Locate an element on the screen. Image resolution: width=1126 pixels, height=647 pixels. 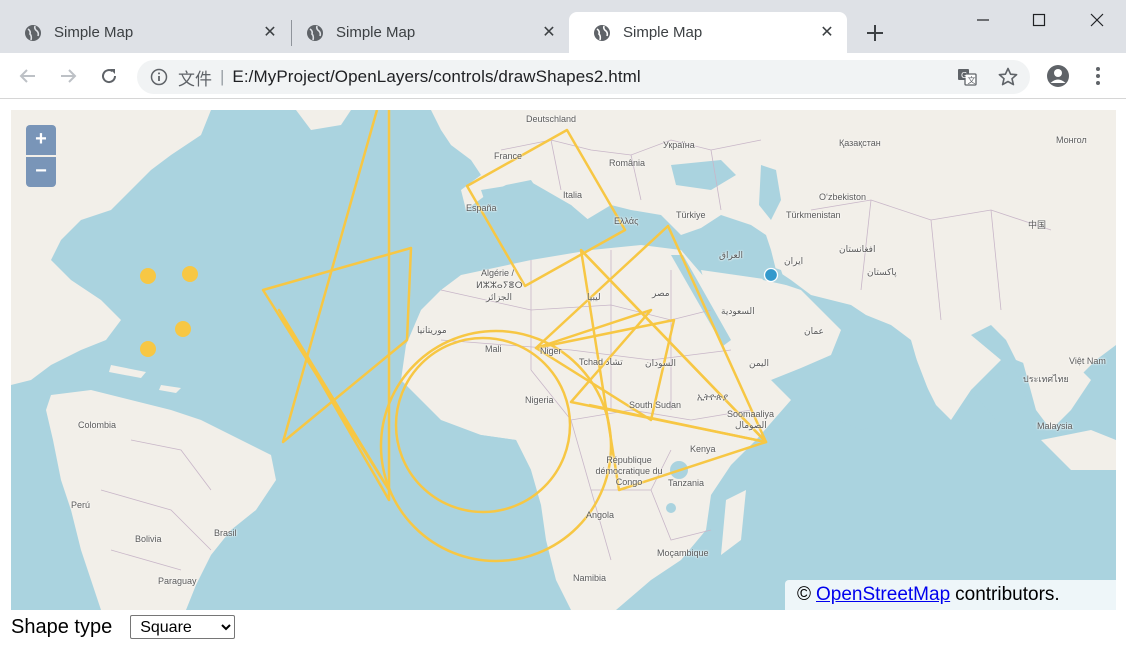
map-label: France is located at coordinates (508, 156).